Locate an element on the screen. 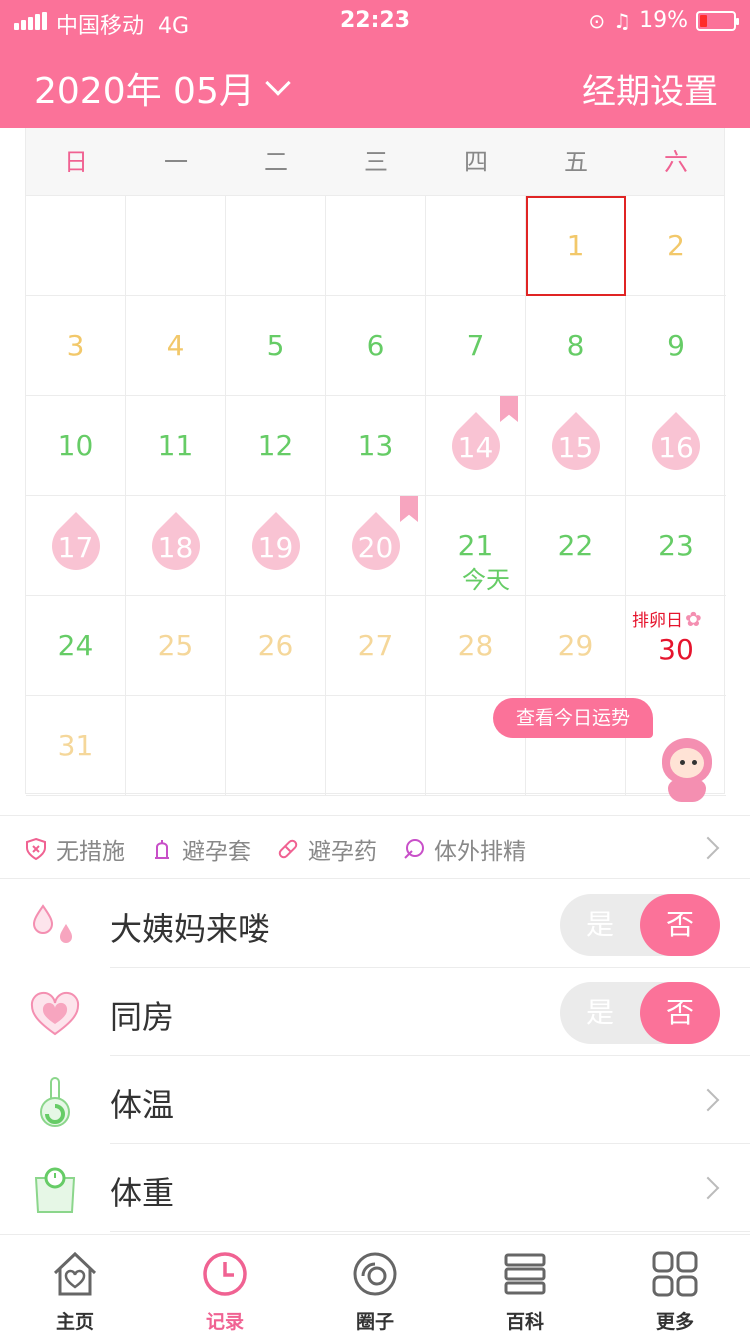  pill-icon is located at coordinates (288, 849).